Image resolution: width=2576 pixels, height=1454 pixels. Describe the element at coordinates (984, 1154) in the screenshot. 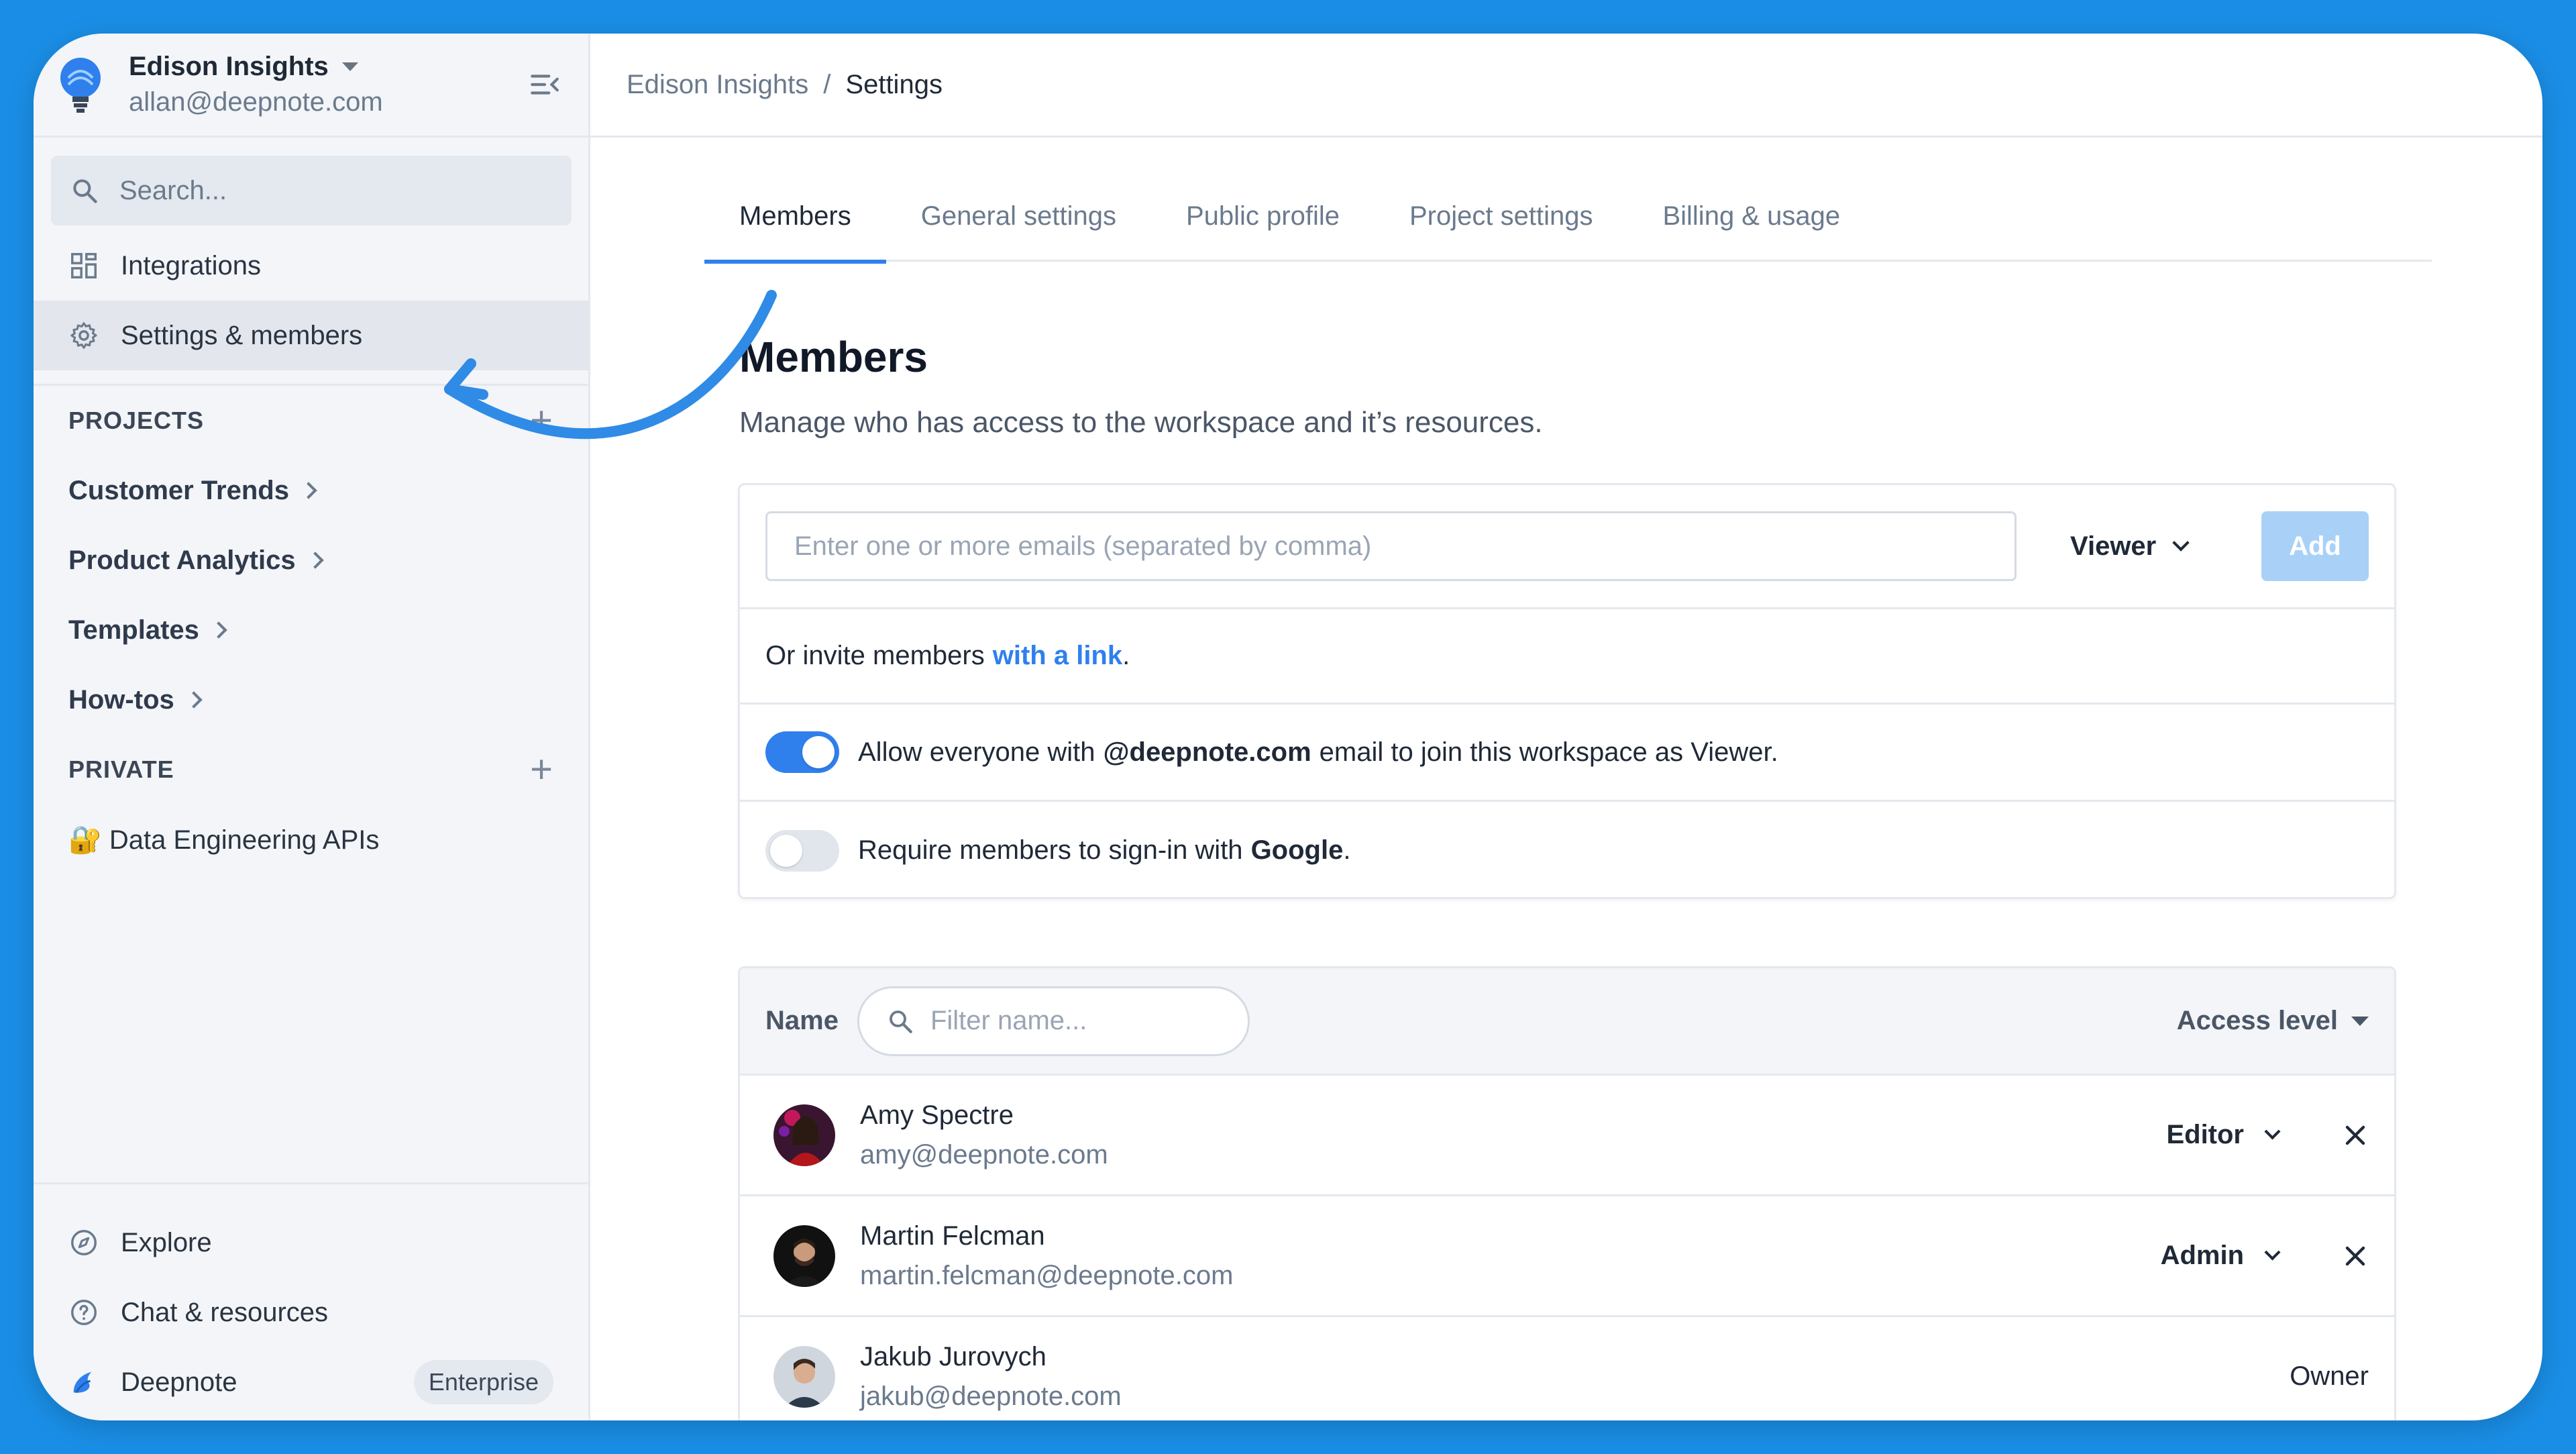

I see `member-email: amy@deepnote.com` at that location.